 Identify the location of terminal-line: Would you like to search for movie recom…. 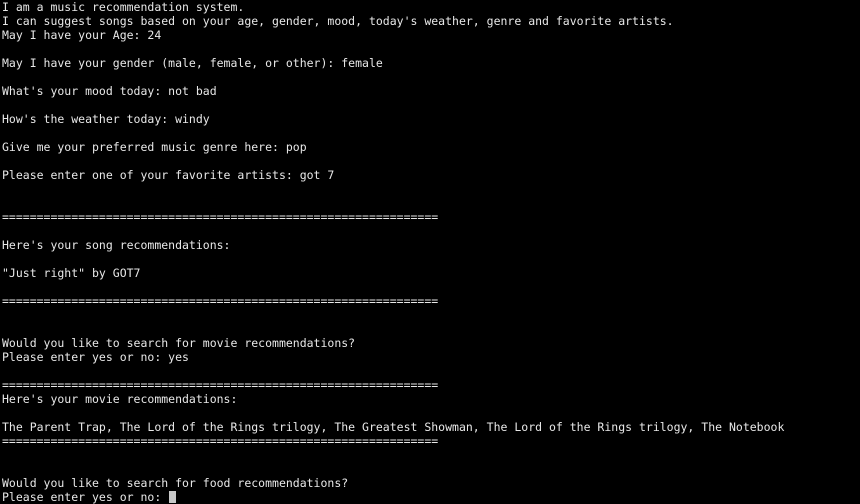
(179, 343).